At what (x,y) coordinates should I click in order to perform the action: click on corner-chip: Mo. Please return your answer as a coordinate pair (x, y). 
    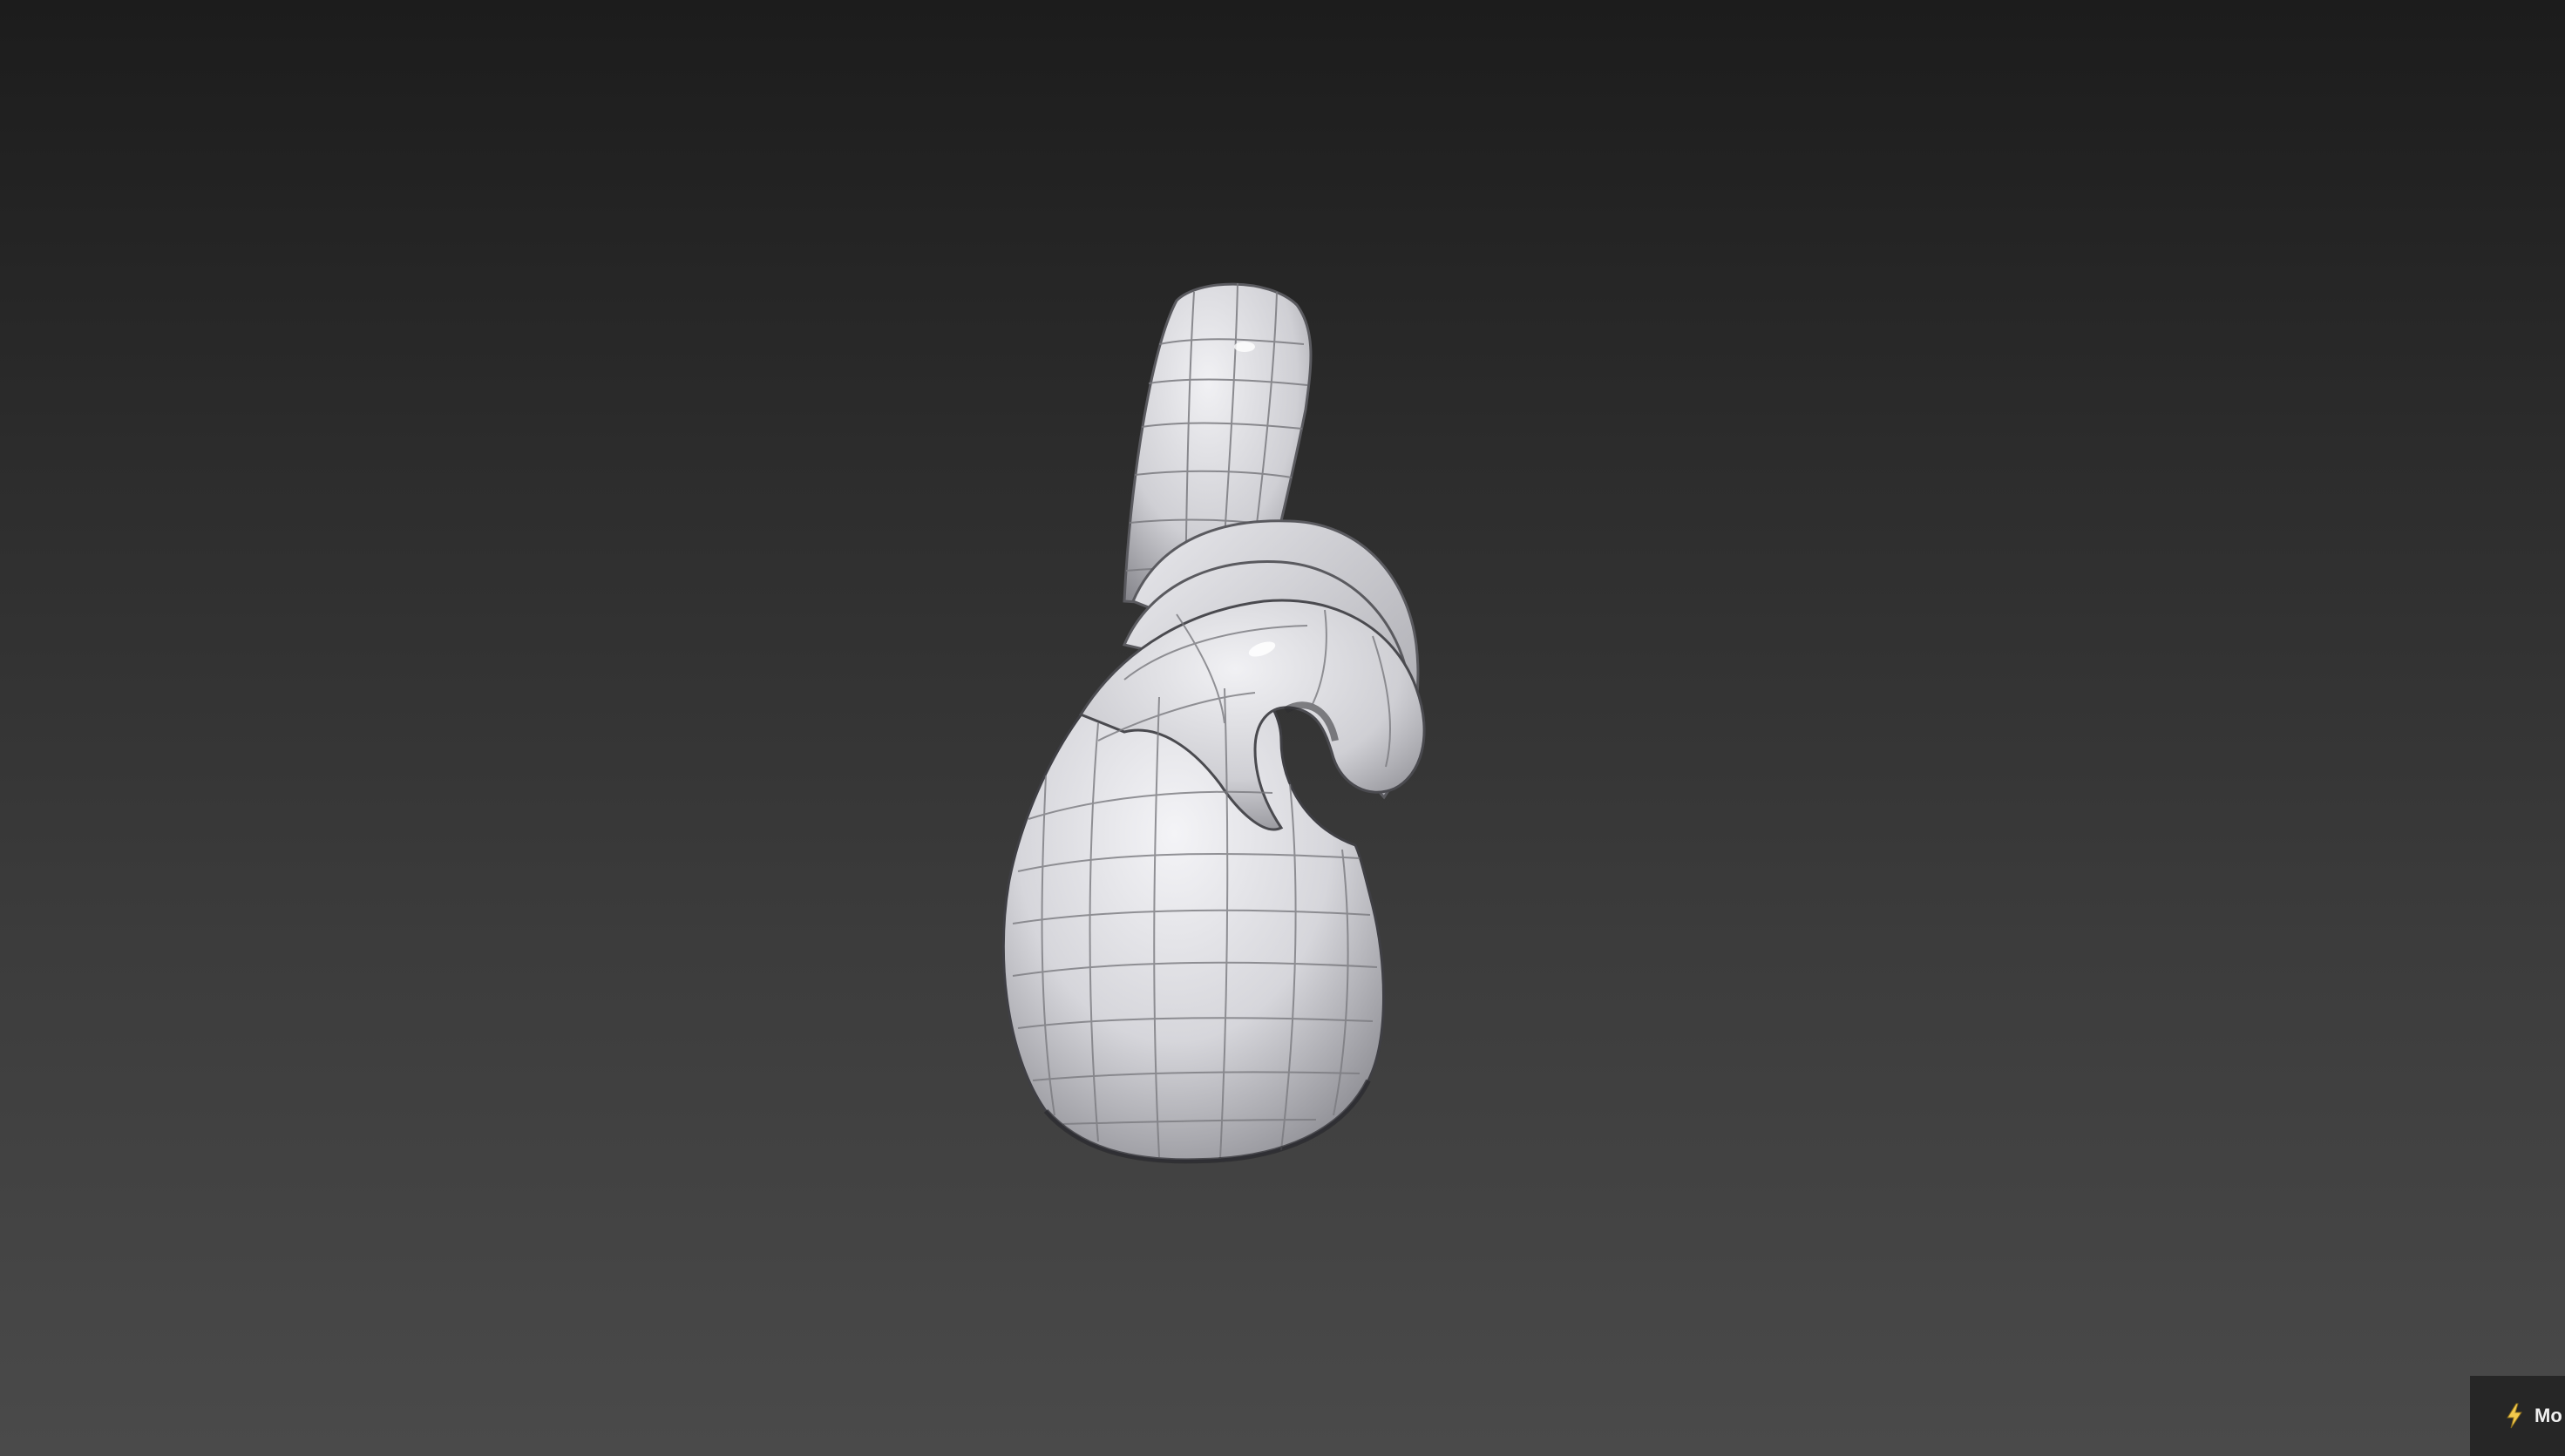
    Looking at the image, I should click on (2517, 1416).